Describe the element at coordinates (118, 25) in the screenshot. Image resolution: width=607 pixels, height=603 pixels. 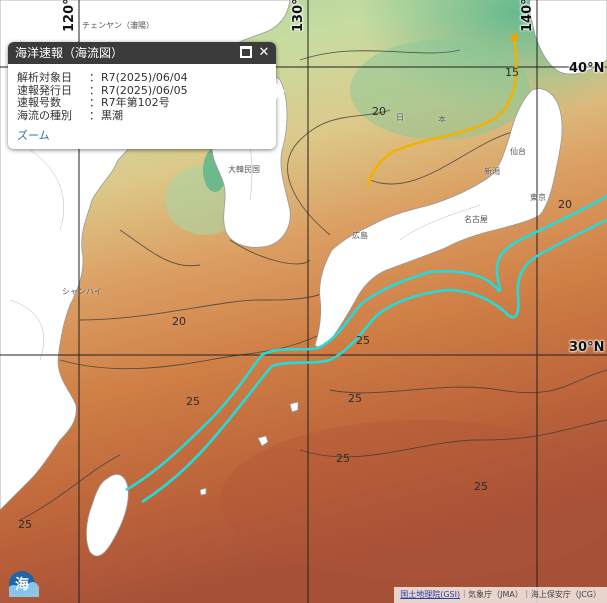
I see `place-label: チェンヤン（瀋陽）` at that location.